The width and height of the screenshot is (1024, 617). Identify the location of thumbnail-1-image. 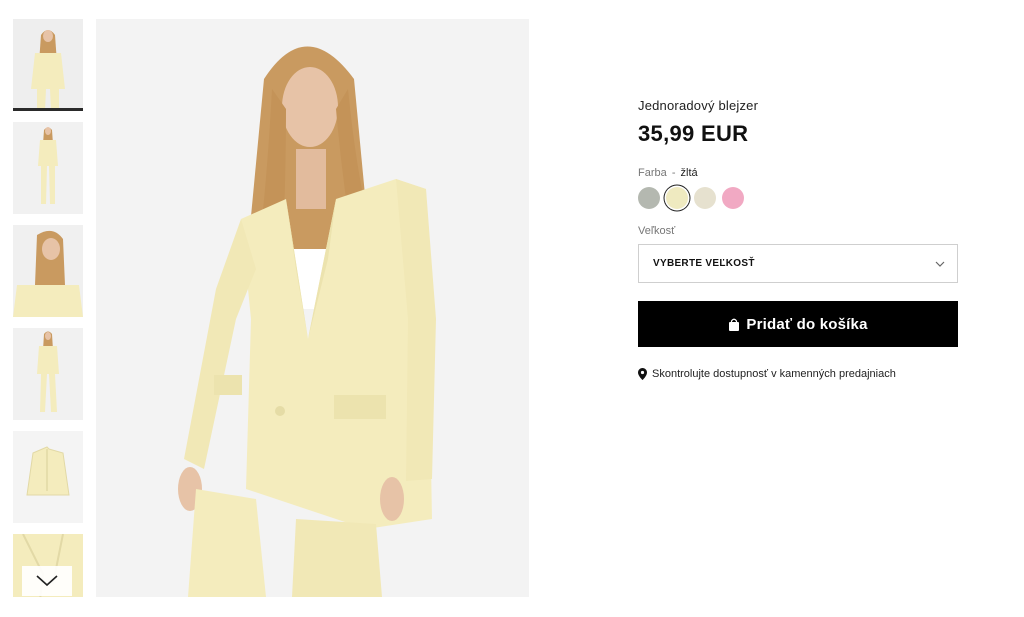
(48, 65).